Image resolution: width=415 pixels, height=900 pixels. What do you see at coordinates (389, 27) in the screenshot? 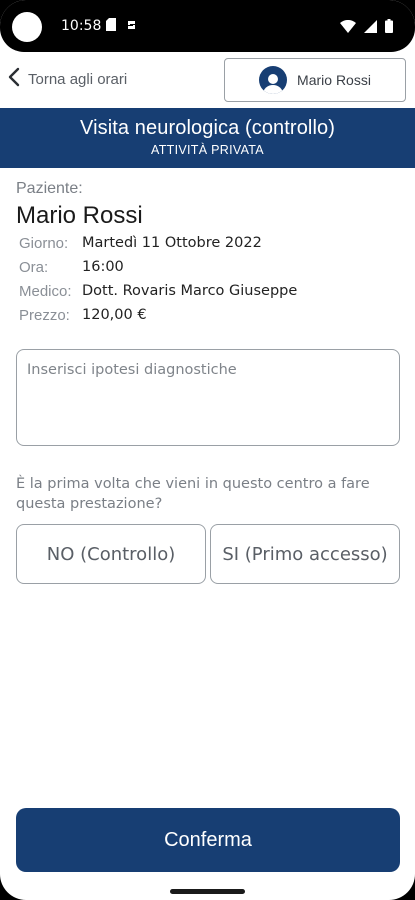
I see `battery-icon` at bounding box center [389, 27].